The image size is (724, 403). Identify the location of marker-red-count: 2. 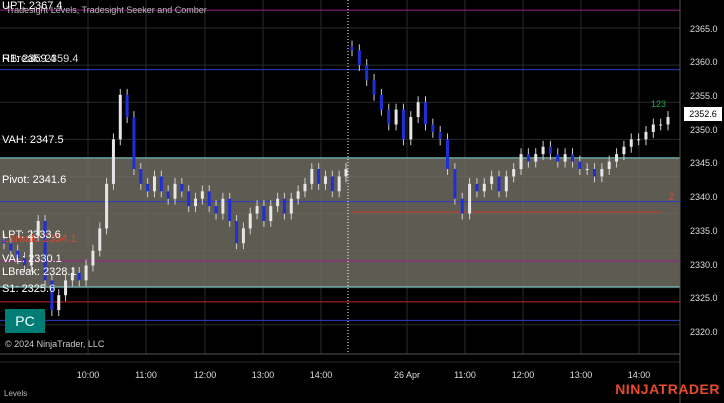
(672, 197).